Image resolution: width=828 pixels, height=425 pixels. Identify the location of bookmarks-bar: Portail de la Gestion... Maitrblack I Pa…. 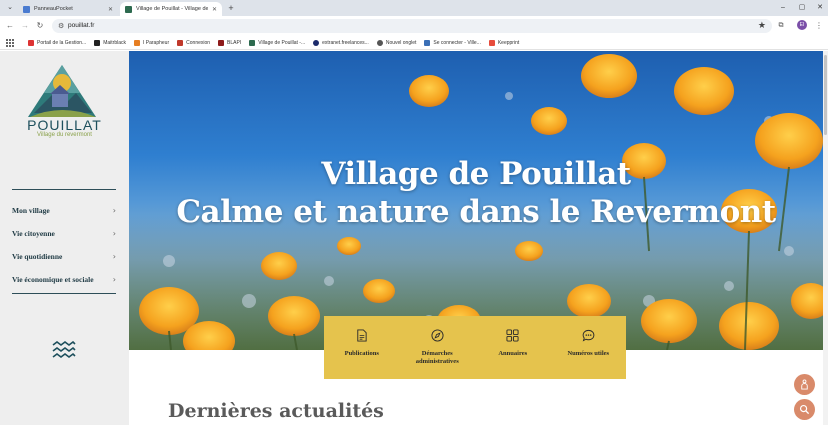
(414, 43).